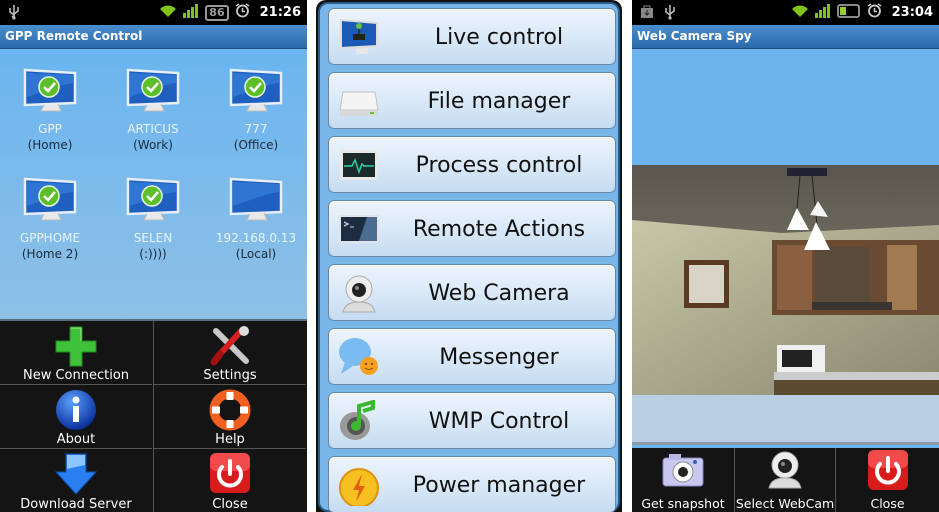  What do you see at coordinates (472, 164) in the screenshot?
I see `process-control-button: Process control` at bounding box center [472, 164].